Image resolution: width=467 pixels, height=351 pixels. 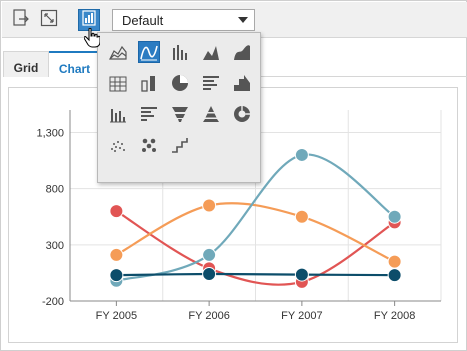 I want to click on x-tick-label: FY 2005, so click(x=116, y=316).